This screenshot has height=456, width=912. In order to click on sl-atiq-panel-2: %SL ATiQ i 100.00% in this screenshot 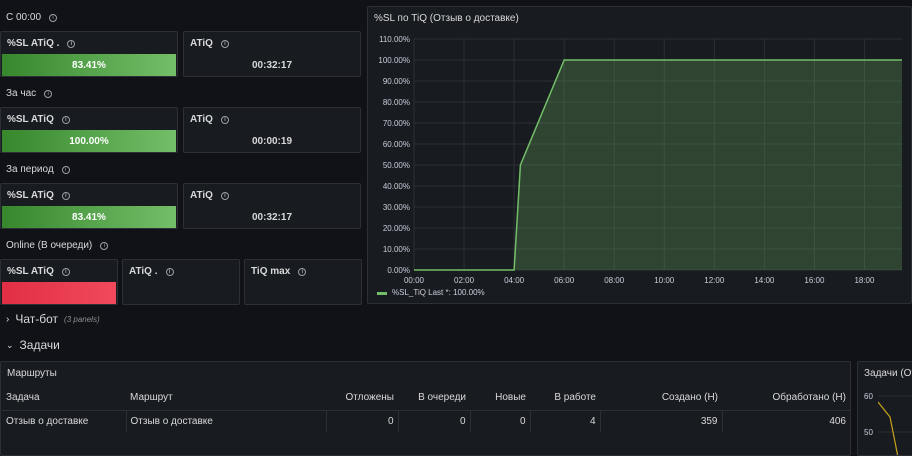, I will do `click(89, 130)`.